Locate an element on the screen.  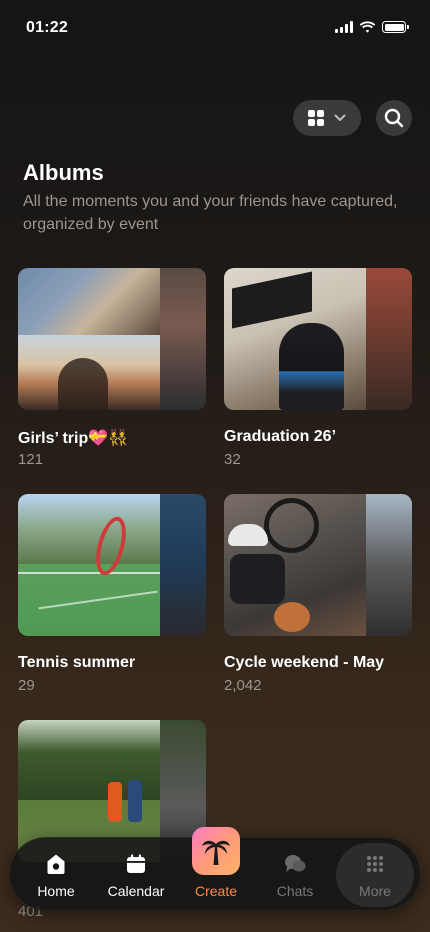
status-icons is located at coordinates (372, 27).